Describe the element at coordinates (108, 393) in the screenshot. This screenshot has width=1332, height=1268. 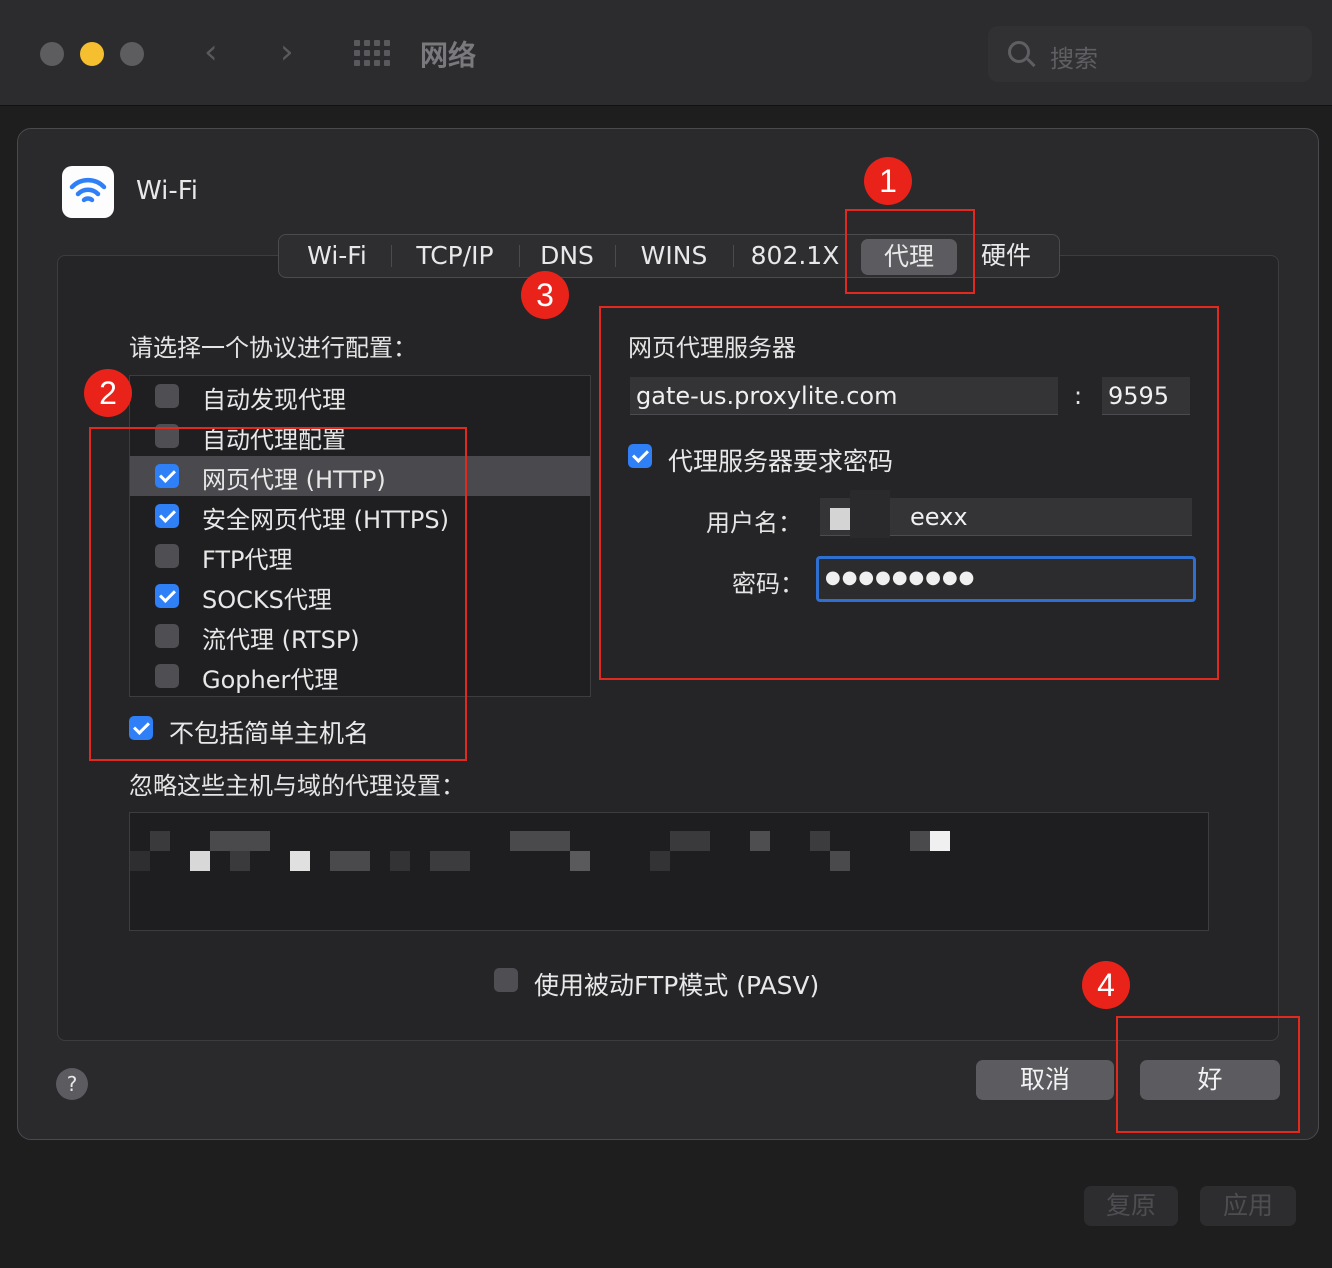
I see `annotation-number-2: 2` at that location.